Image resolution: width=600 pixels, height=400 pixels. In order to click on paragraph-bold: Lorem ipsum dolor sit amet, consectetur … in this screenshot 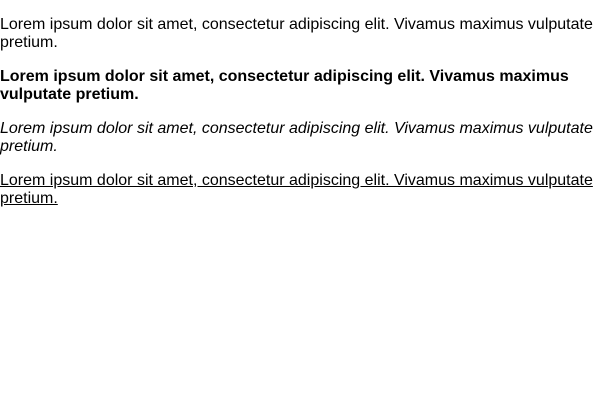, I will do `click(284, 85)`.